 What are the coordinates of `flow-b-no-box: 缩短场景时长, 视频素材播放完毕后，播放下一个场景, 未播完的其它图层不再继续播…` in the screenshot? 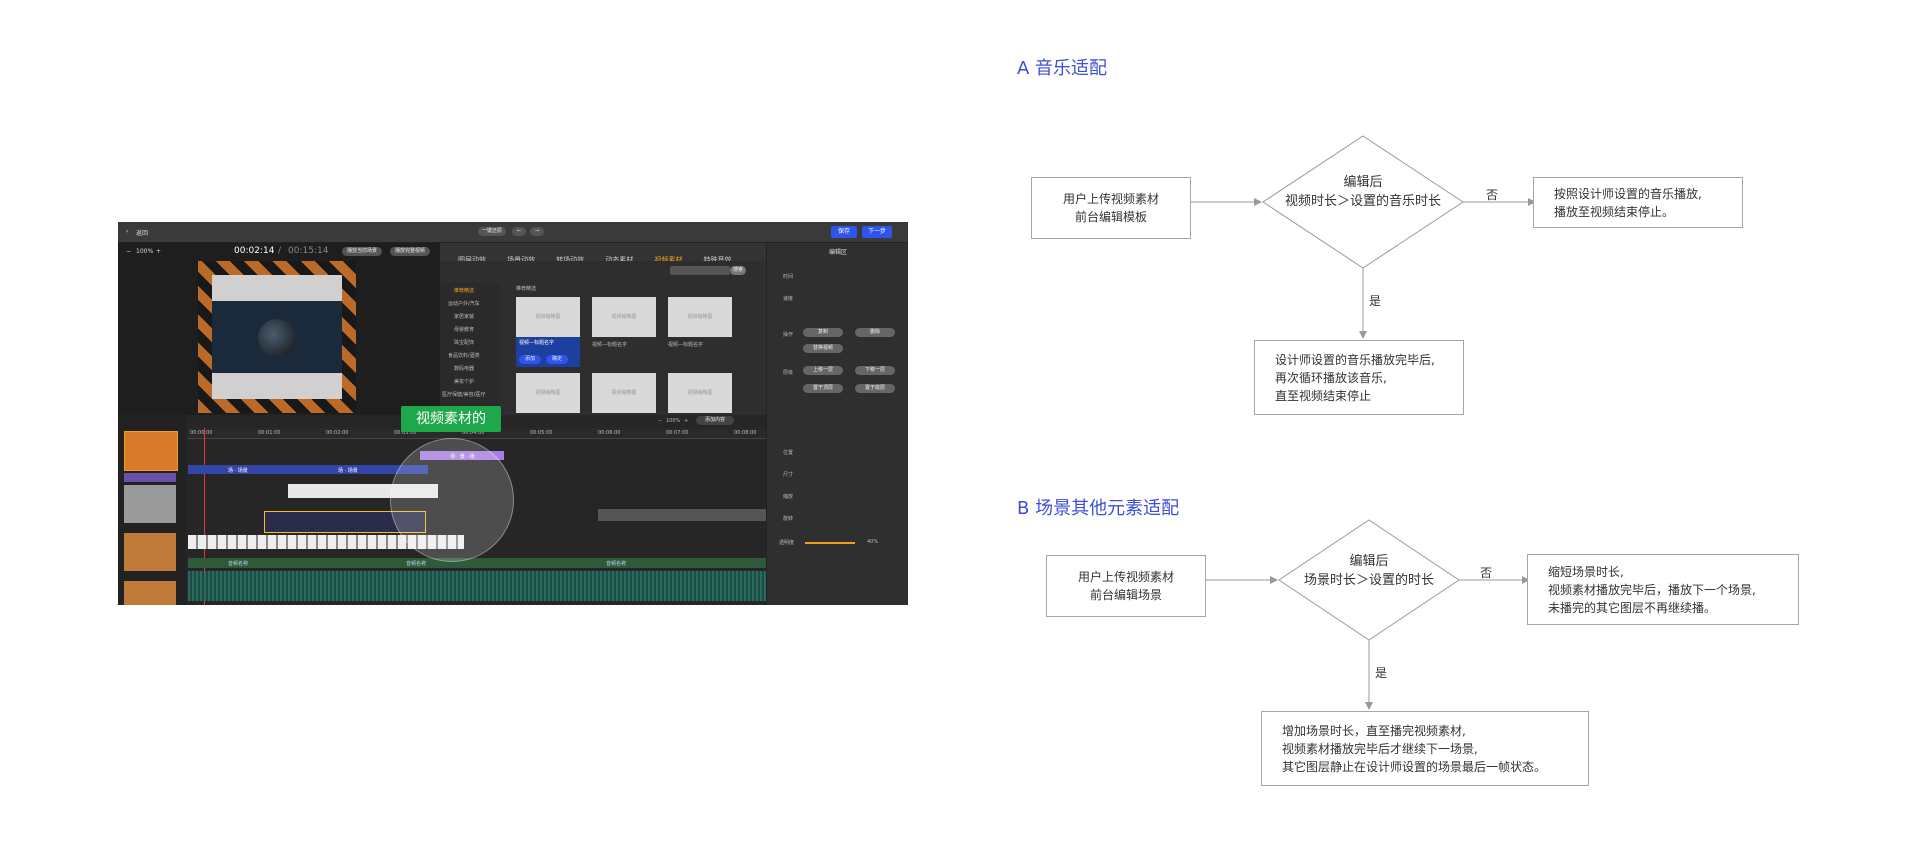 It's located at (1663, 589).